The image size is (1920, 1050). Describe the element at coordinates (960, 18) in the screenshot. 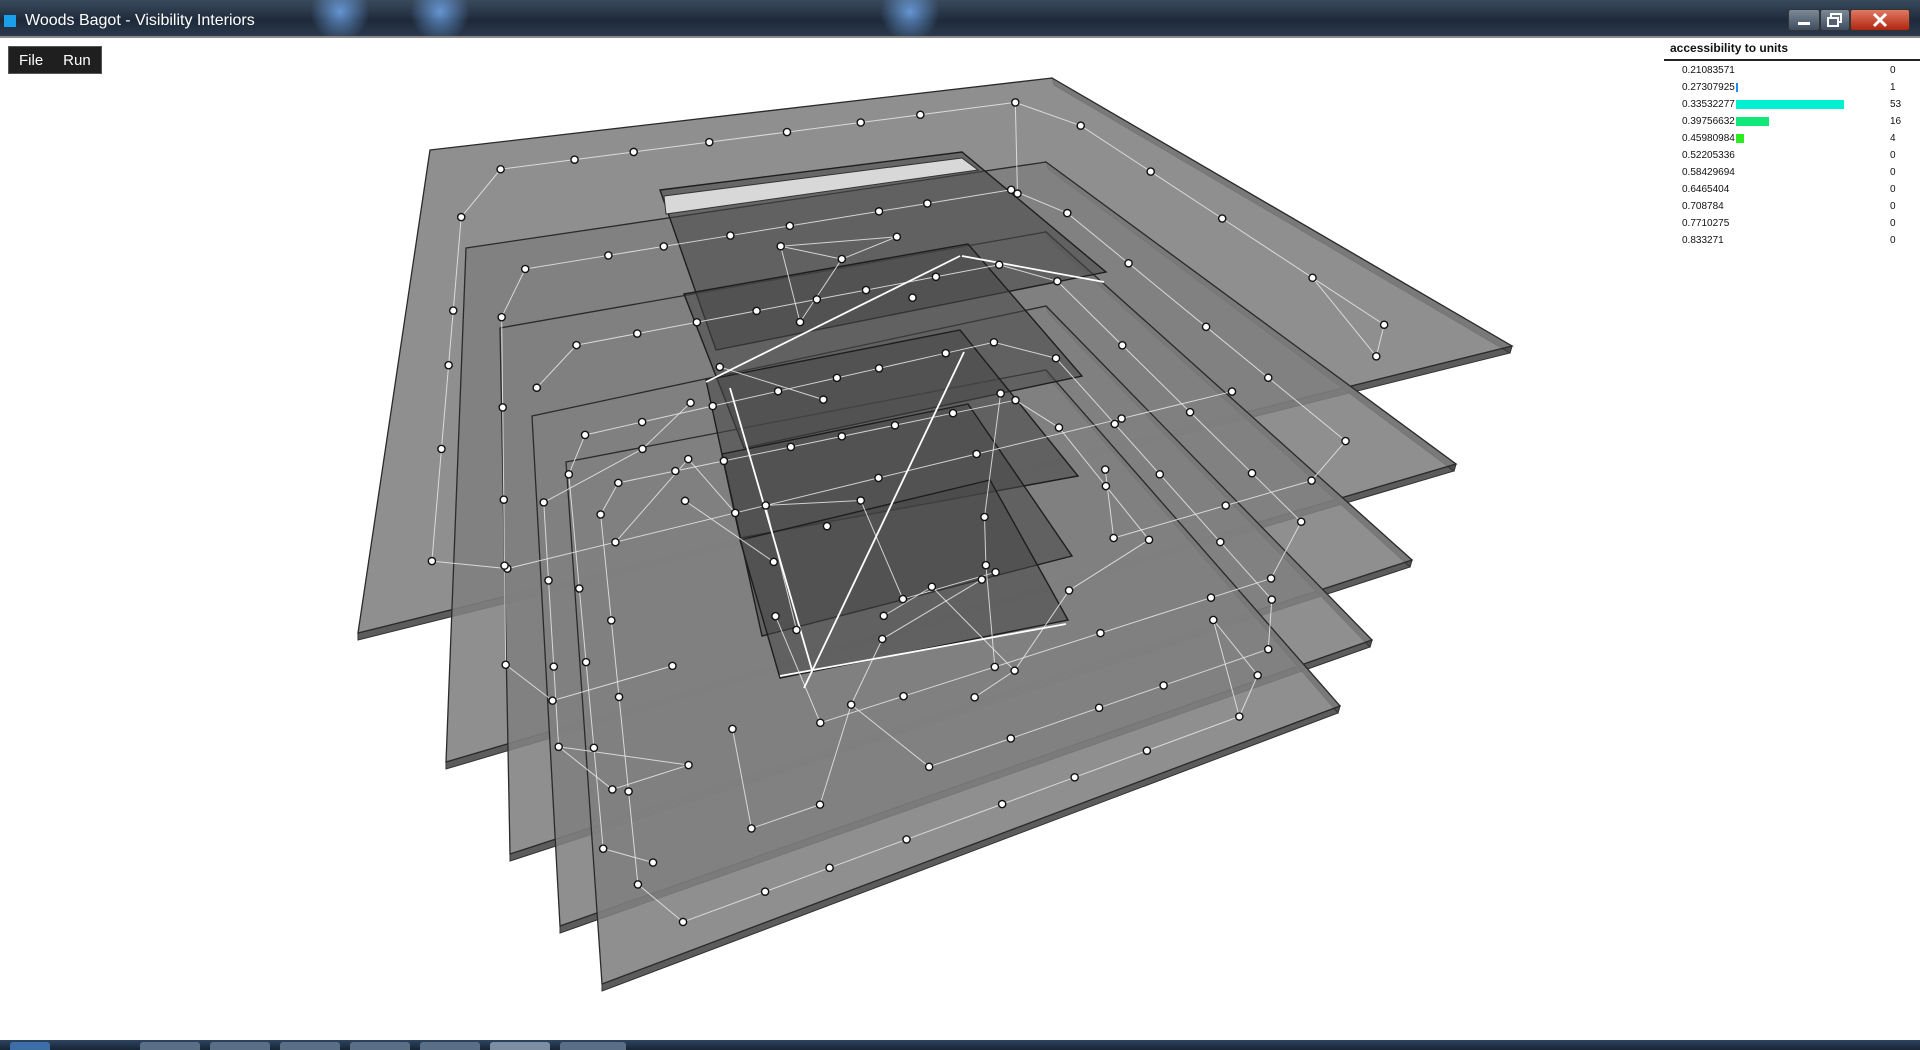

I see `window-title-bar: Woods Bagot - Visibility Interiors` at that location.